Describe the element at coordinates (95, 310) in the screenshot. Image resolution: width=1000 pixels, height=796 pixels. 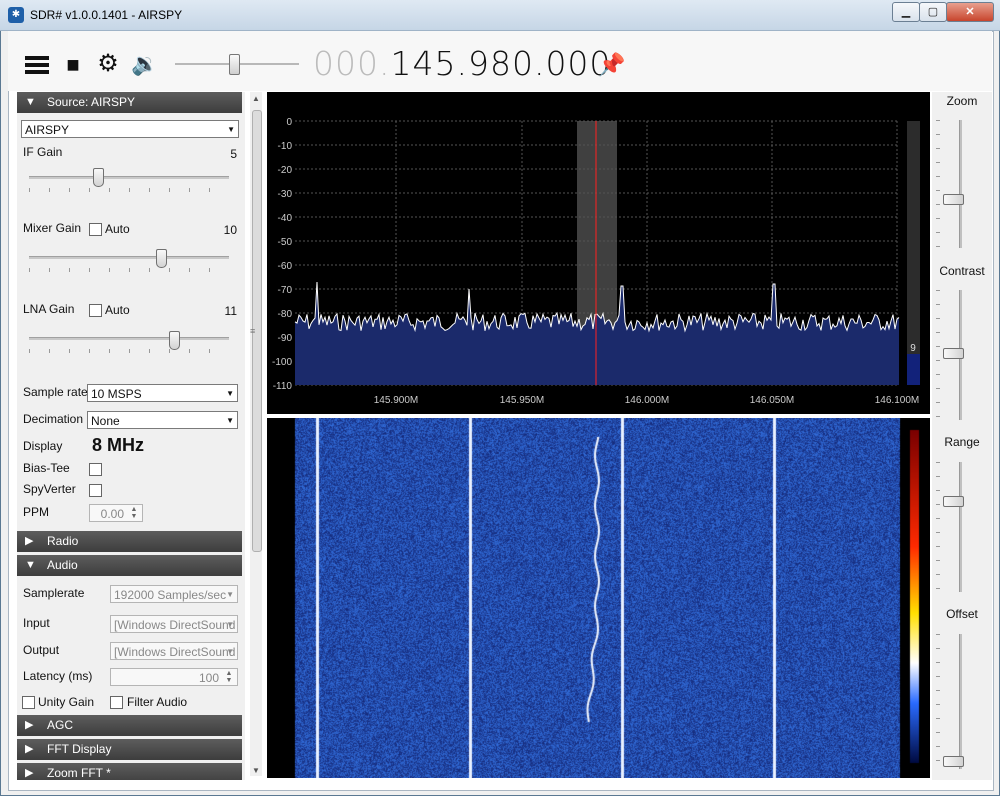
I see `lna-auto-checkbox` at that location.